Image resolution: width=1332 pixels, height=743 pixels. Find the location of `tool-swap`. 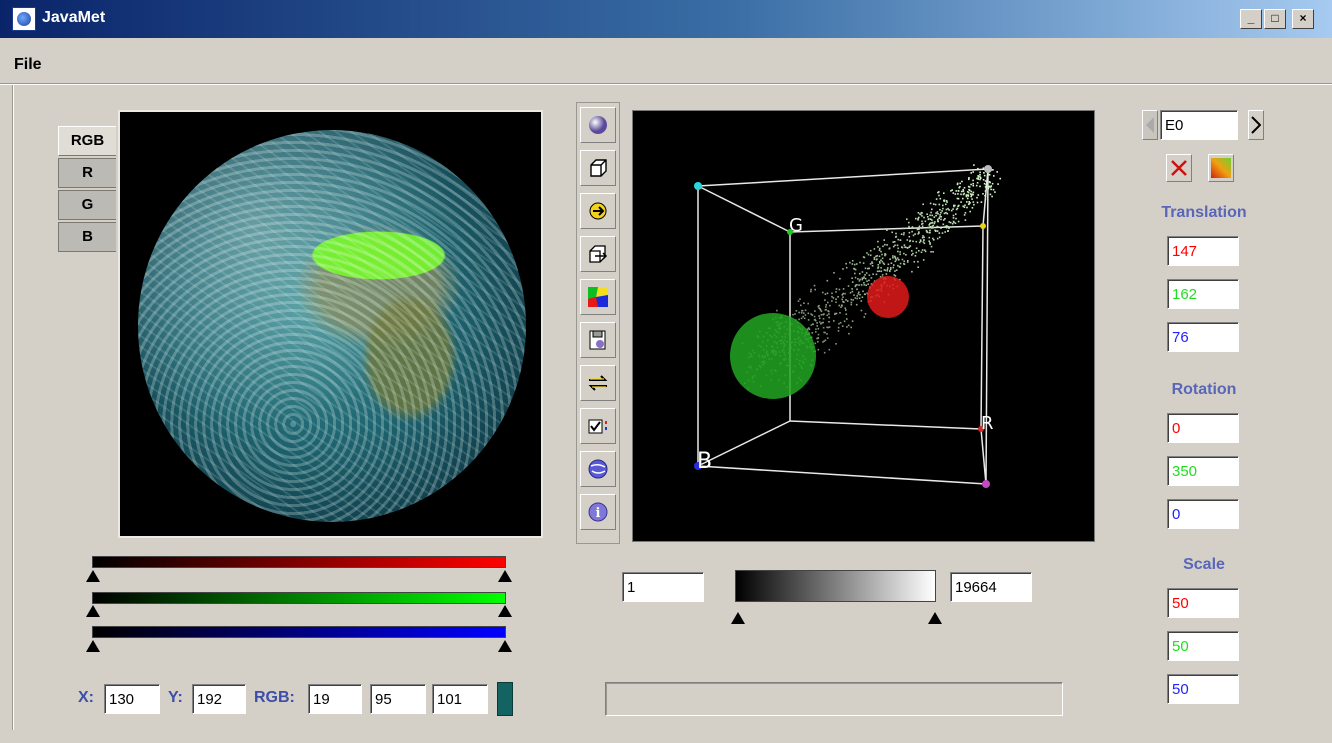

tool-swap is located at coordinates (598, 383).